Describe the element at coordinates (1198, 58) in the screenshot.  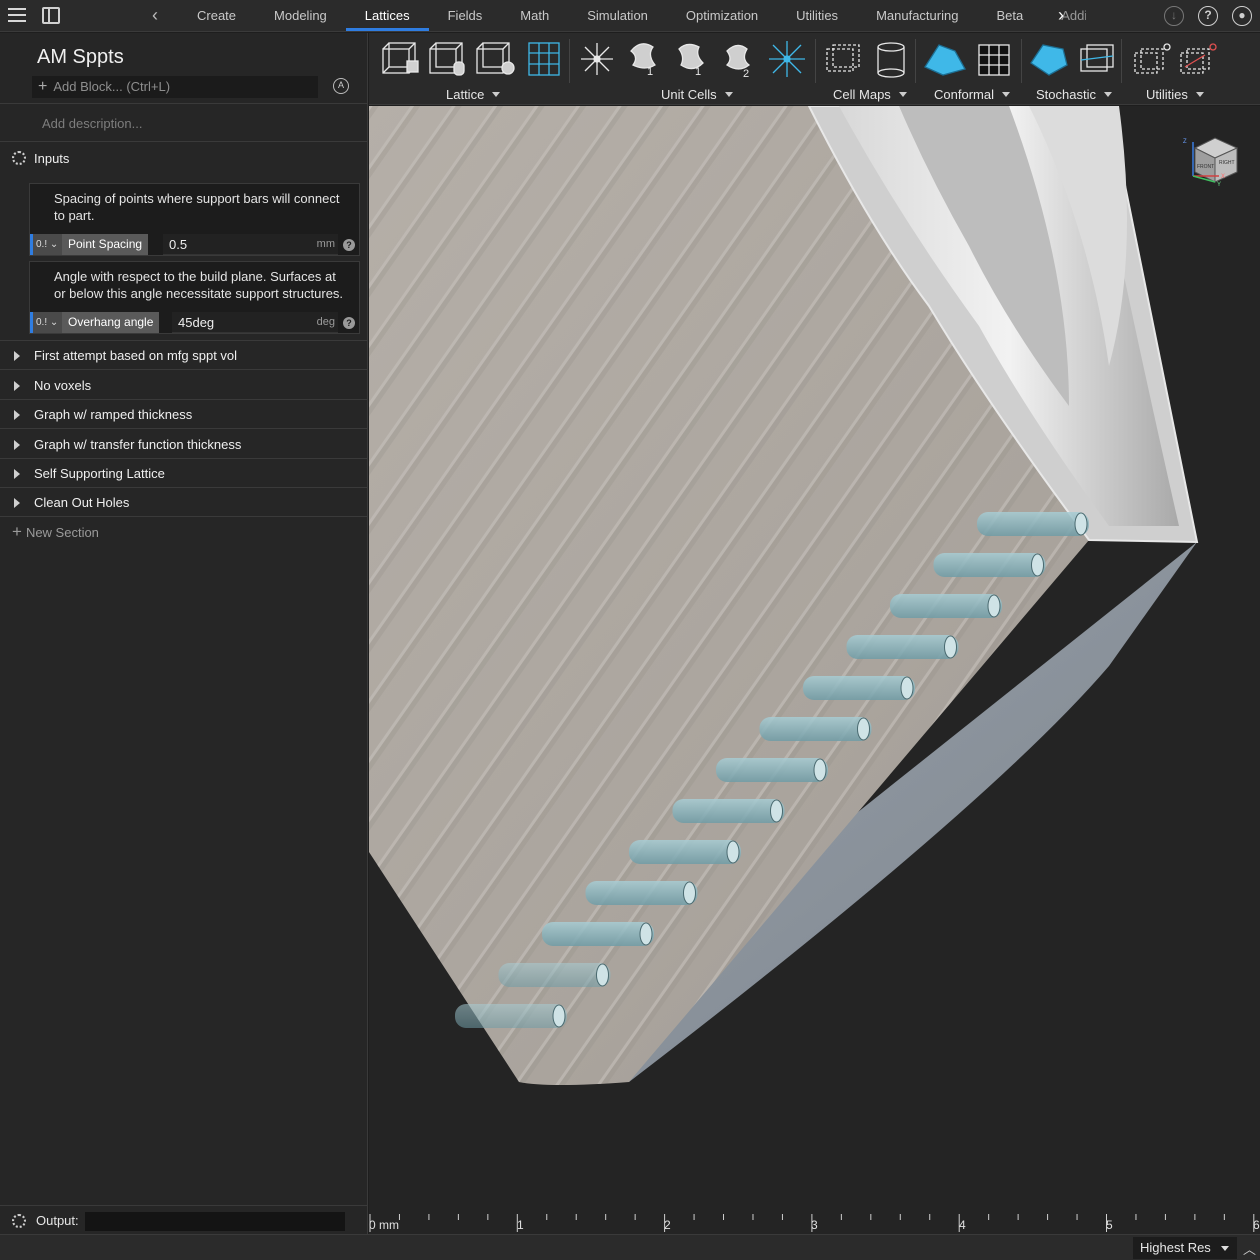
I see `trim-lattice-red-icon` at that location.